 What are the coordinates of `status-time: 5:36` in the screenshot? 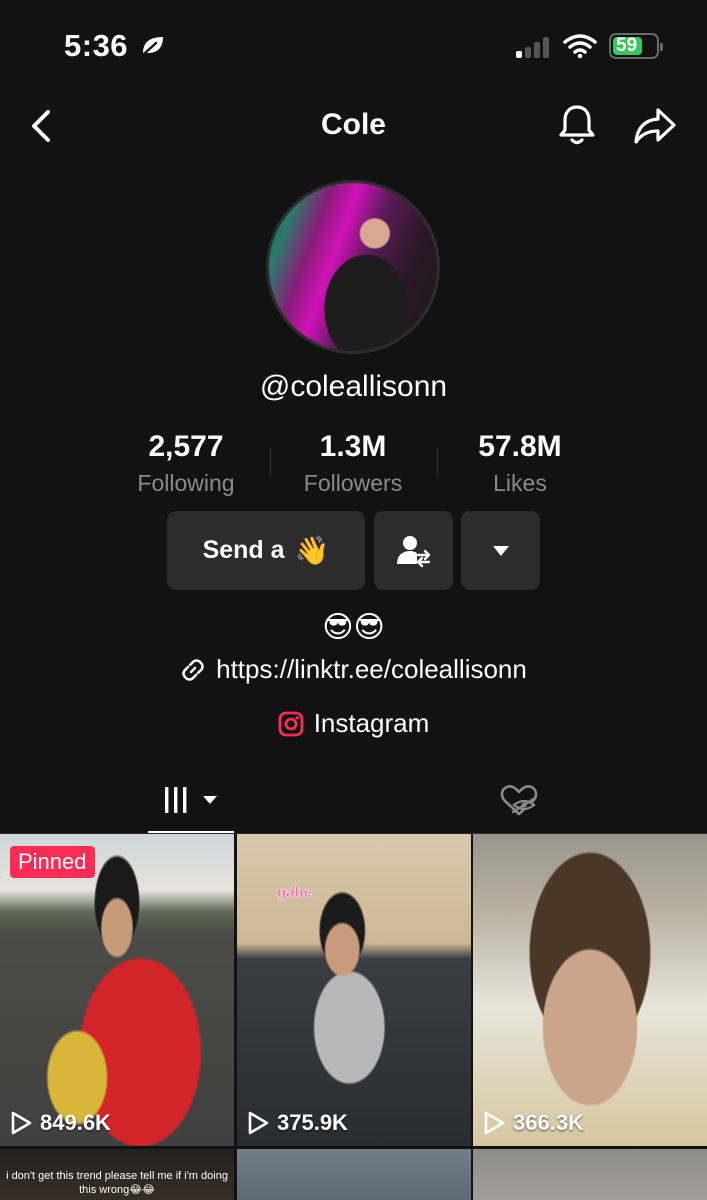 It's located at (96, 45).